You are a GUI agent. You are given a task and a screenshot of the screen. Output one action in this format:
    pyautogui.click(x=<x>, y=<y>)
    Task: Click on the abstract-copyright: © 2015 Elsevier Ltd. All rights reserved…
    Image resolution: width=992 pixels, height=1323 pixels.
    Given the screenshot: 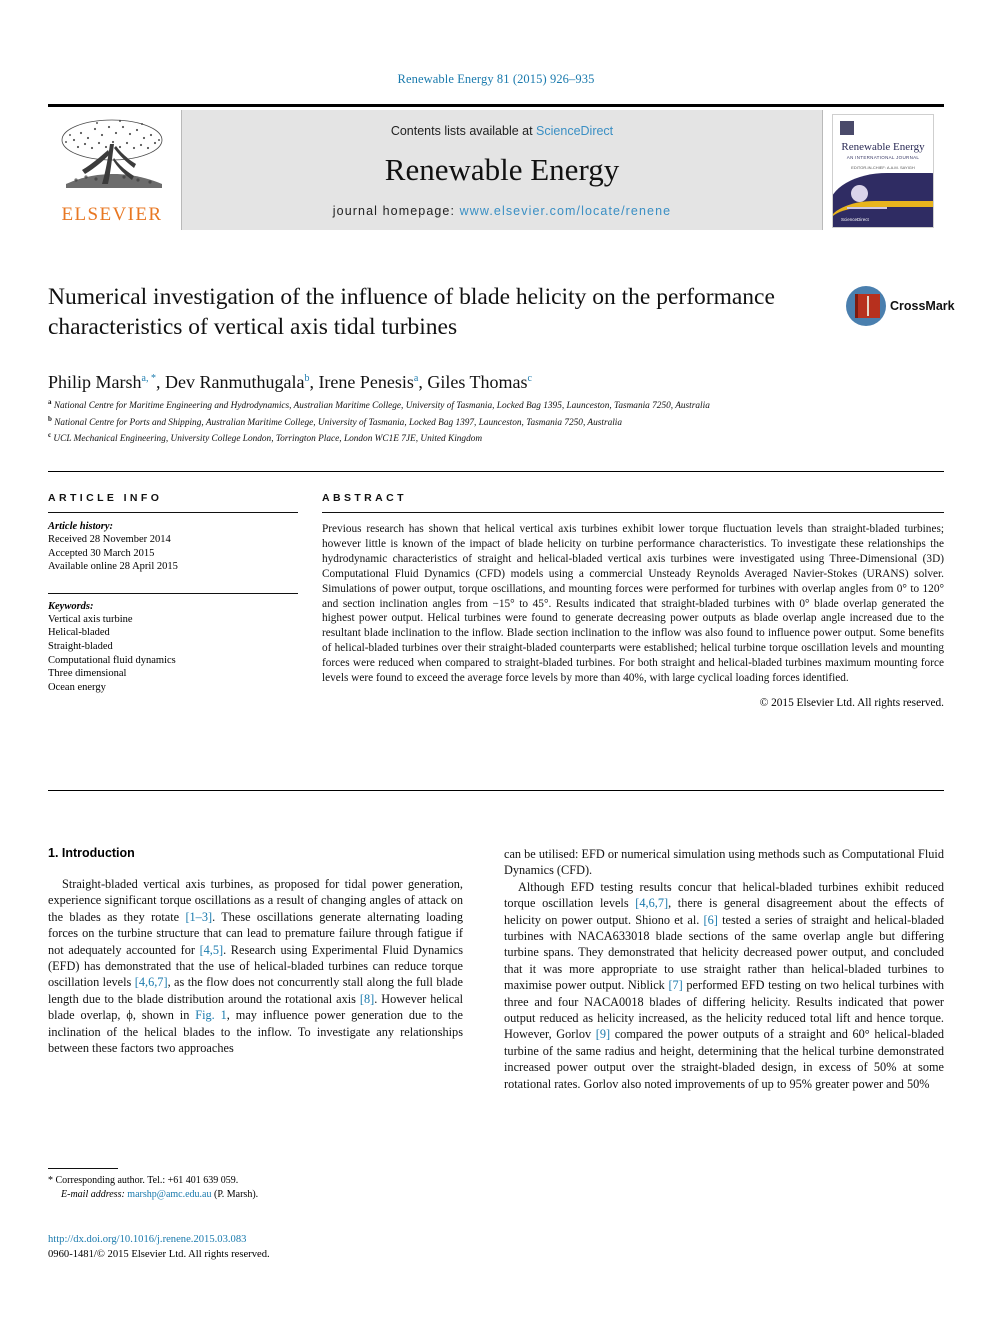 What is the action you would take?
    pyautogui.click(x=851, y=702)
    